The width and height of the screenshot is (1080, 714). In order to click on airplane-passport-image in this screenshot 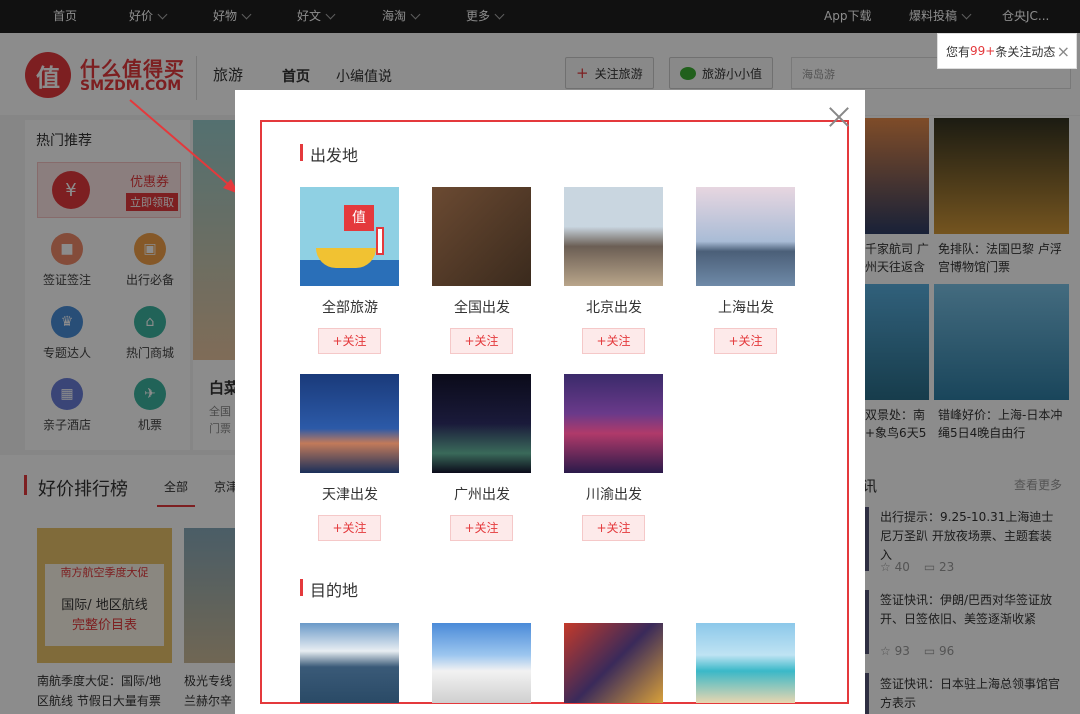, I will do `click(481, 236)`.